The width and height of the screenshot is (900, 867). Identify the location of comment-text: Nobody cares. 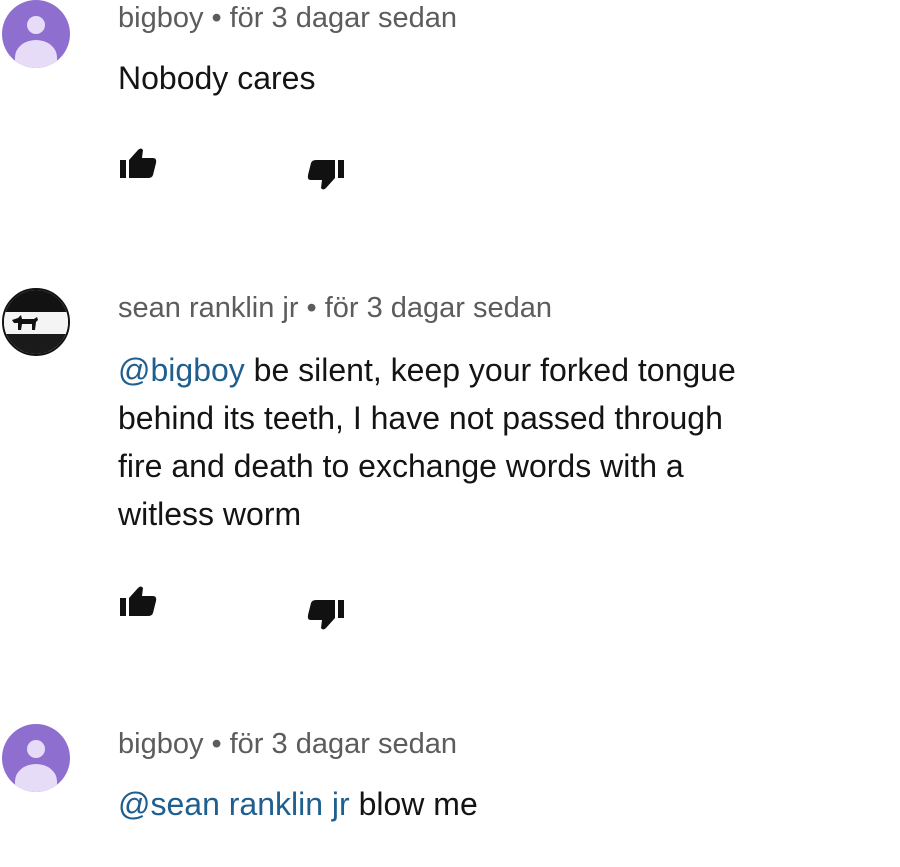
(217, 78).